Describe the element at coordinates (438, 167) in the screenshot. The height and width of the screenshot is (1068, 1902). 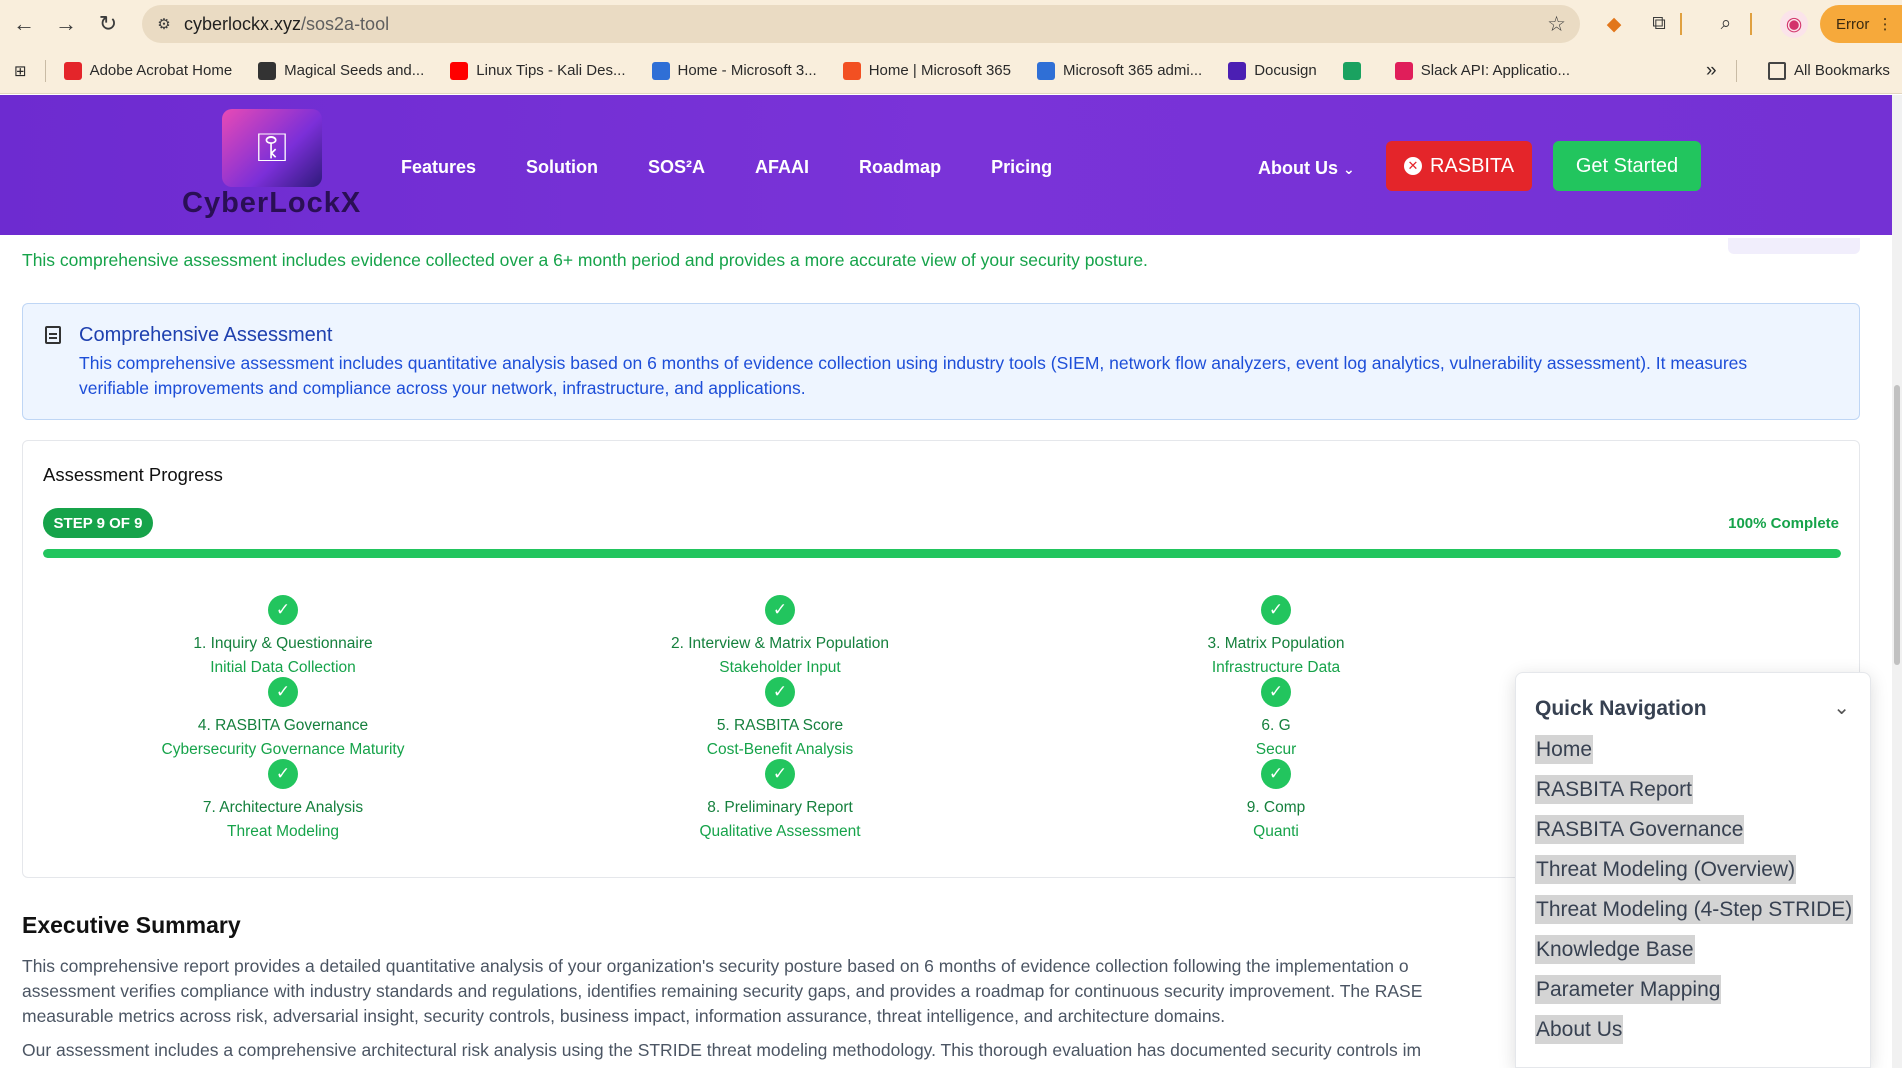
I see `site-nav-item: Features` at that location.